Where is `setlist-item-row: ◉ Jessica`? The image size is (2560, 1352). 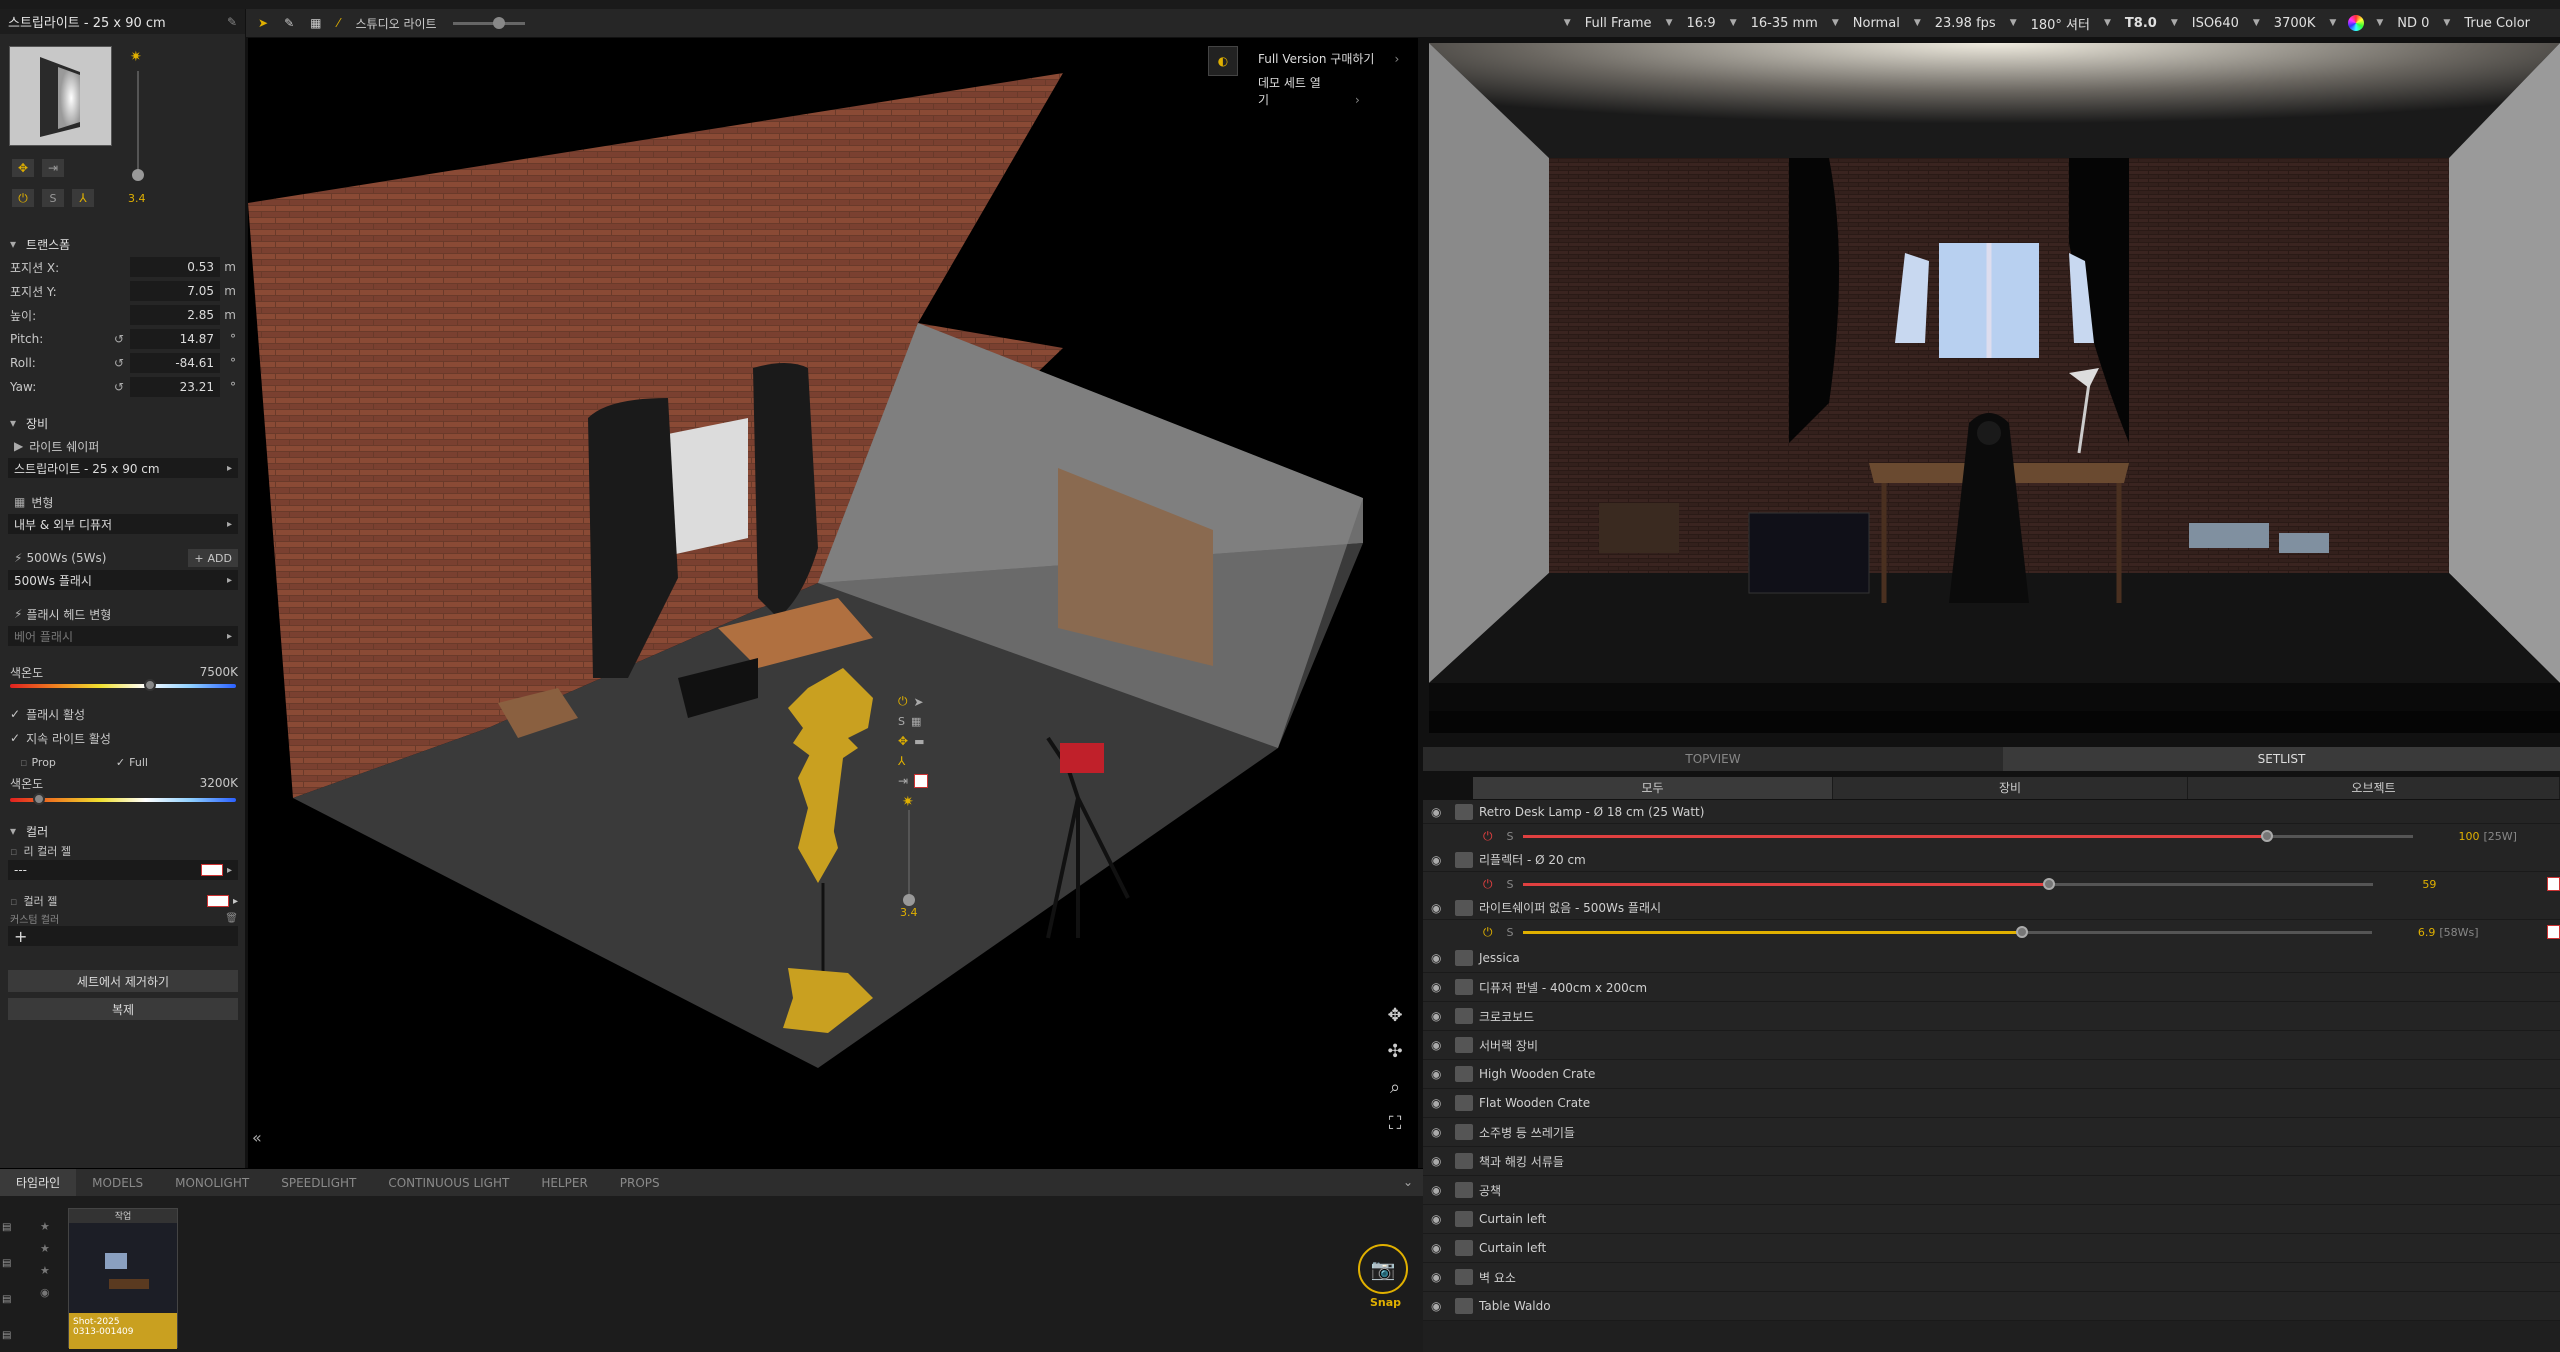 setlist-item-row: ◉ Jessica is located at coordinates (1991, 958).